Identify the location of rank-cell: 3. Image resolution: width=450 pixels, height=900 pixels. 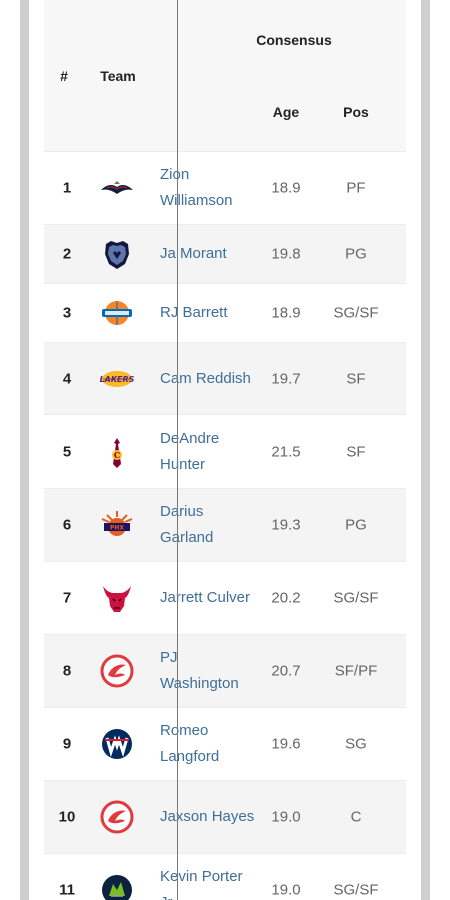
(67, 313).